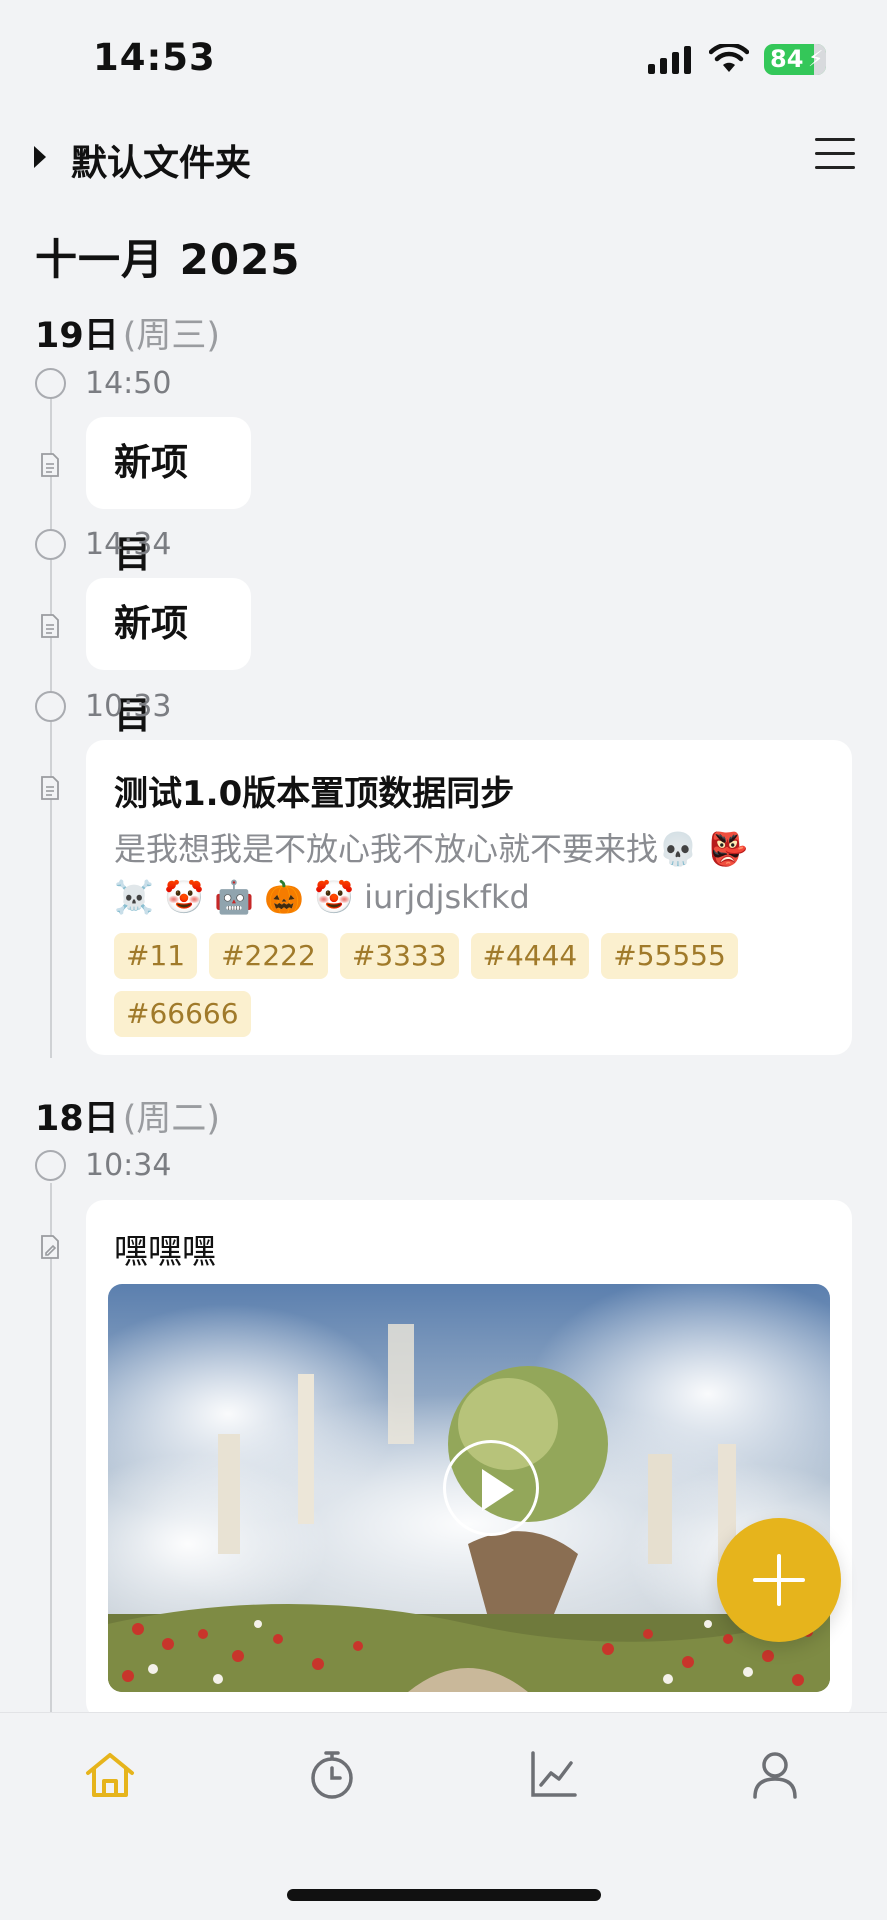 This screenshot has height=1920, width=887. Describe the element at coordinates (443, 60) in the screenshot. I see `status-bar: 14:53 84 ⚡` at that location.